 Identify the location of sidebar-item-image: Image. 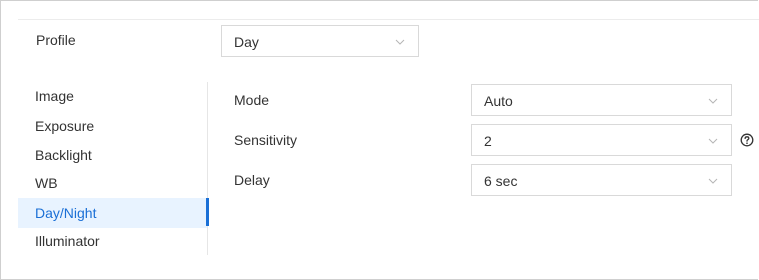
(112, 96).